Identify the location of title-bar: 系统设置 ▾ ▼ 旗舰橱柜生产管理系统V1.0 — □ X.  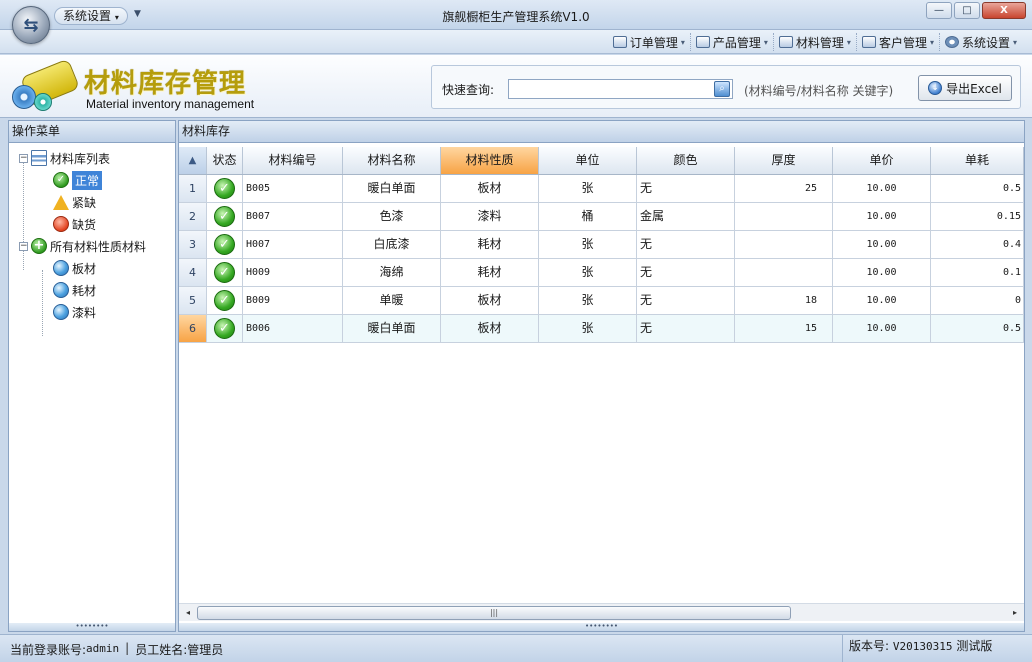
(516, 15).